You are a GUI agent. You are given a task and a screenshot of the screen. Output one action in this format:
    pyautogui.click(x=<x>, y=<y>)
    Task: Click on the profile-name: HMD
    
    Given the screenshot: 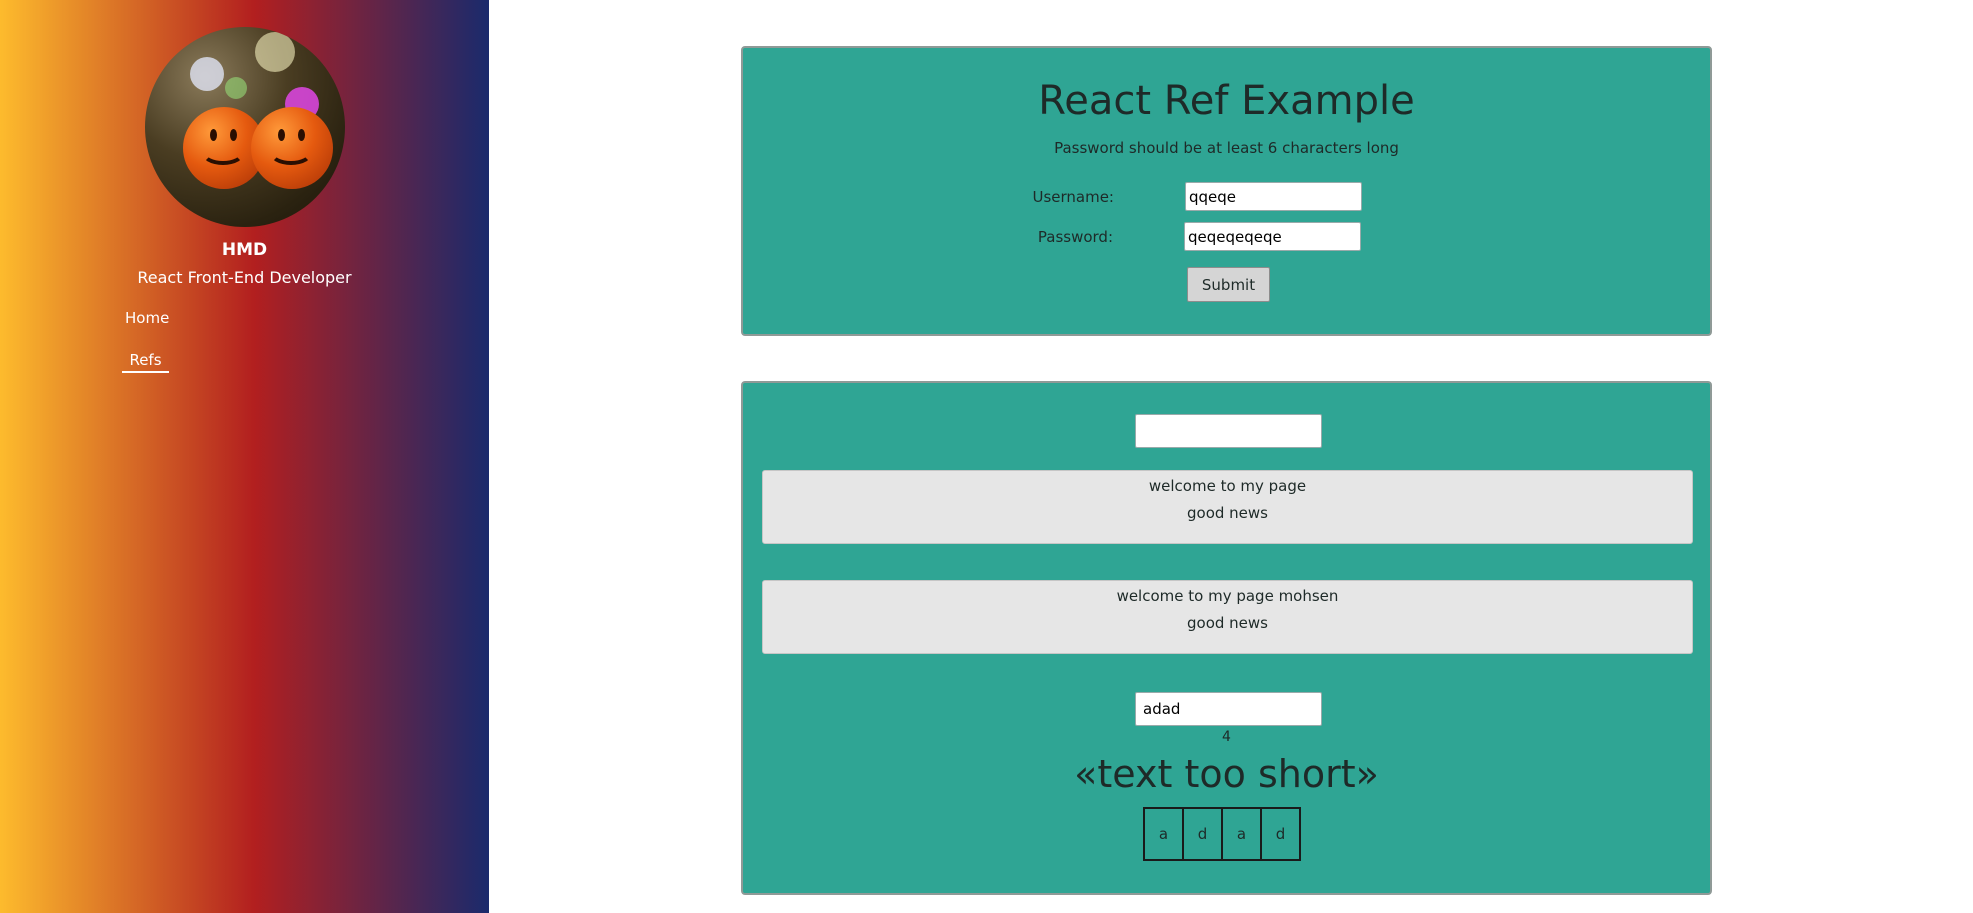 What is the action you would take?
    pyautogui.click(x=244, y=250)
    